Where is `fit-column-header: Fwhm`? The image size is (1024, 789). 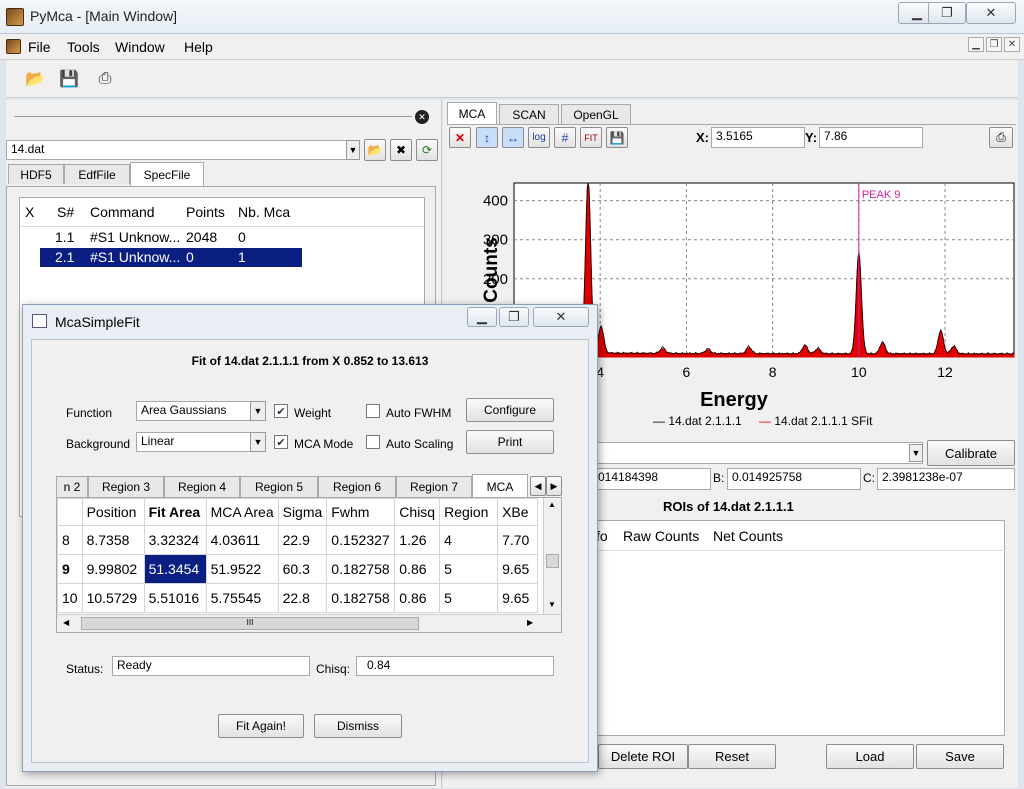 fit-column-header: Fwhm is located at coordinates (361, 512).